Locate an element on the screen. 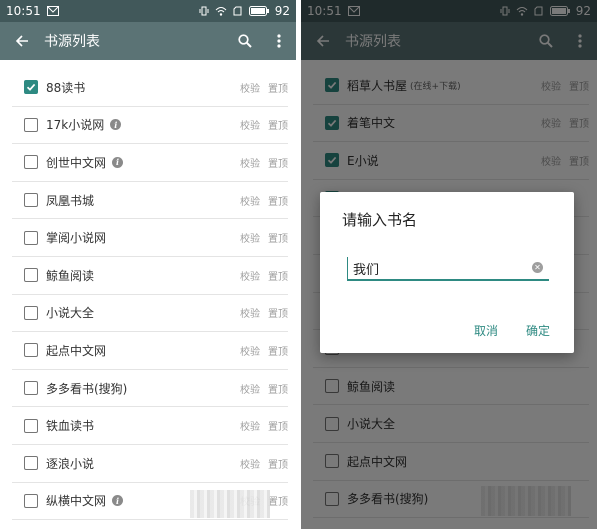 Image resolution: width=597 pixels, height=529 pixels. checkmark-icon is located at coordinates (31, 88).